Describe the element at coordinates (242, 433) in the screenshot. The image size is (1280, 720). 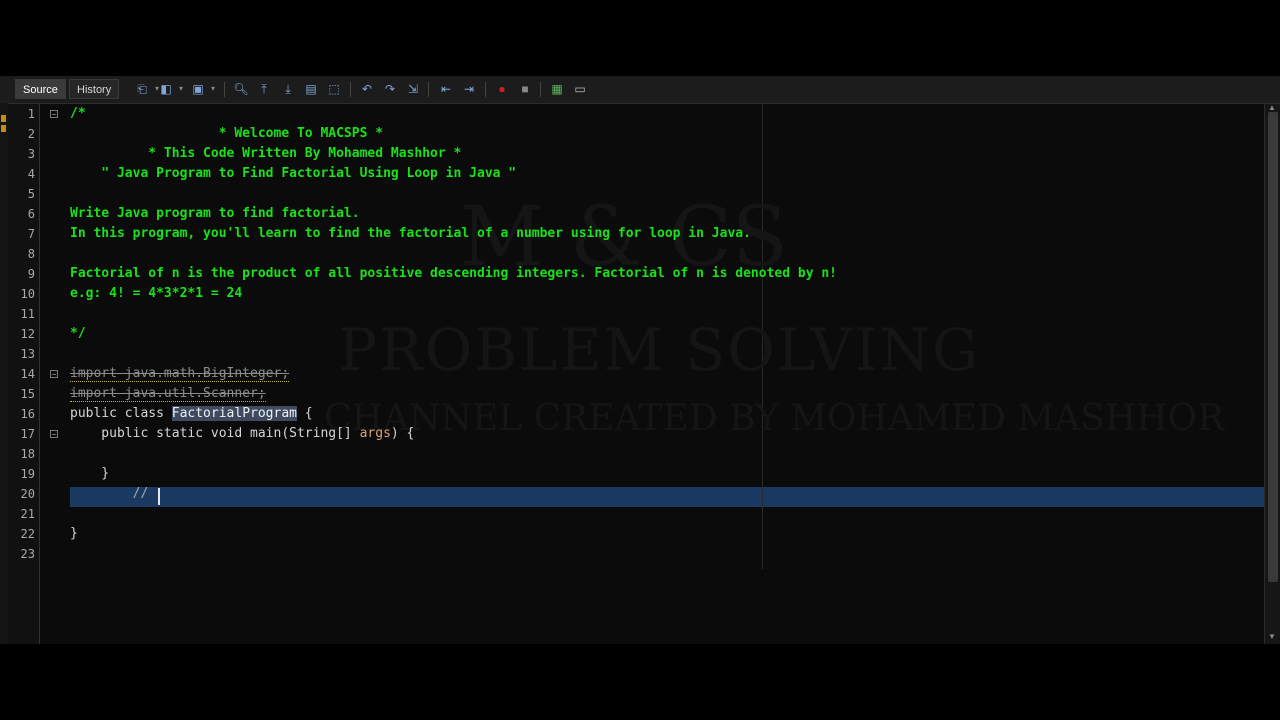
I see `code-line: public static void main(String[] args) {` at that location.